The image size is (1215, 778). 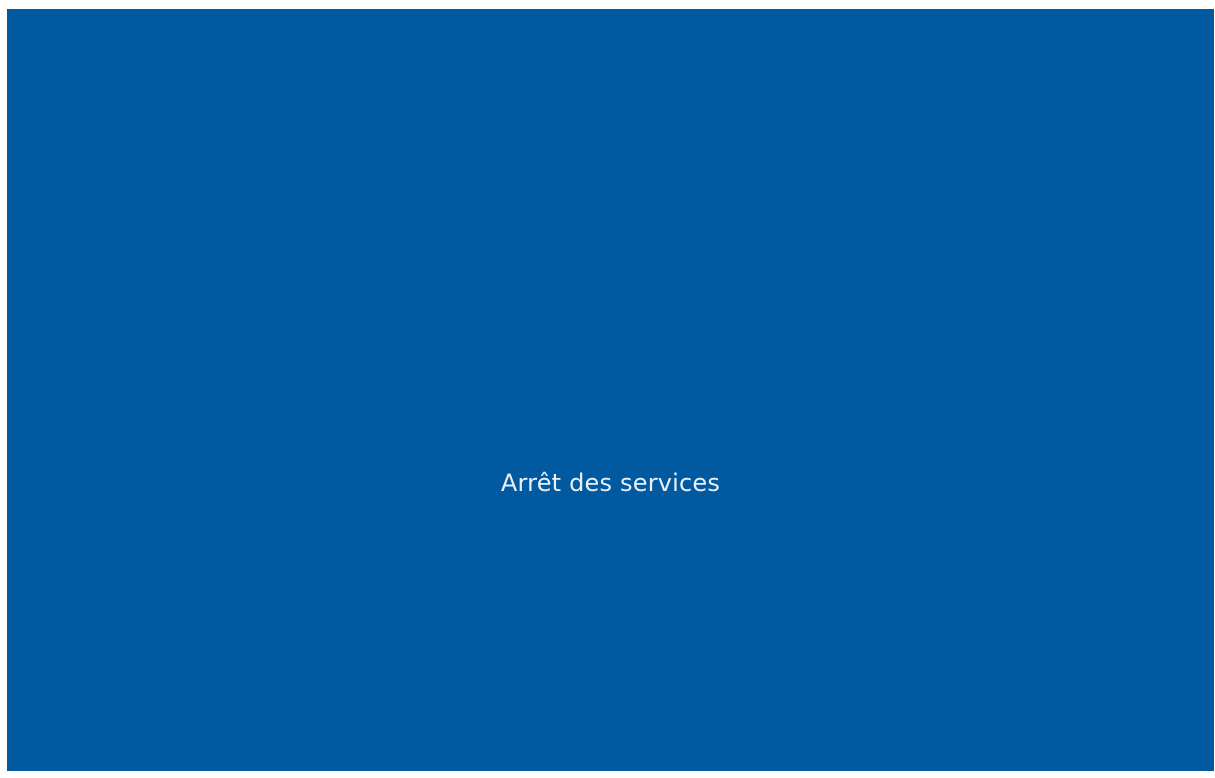 What do you see at coordinates (610, 483) in the screenshot?
I see `status-message: Arrêt des services` at bounding box center [610, 483].